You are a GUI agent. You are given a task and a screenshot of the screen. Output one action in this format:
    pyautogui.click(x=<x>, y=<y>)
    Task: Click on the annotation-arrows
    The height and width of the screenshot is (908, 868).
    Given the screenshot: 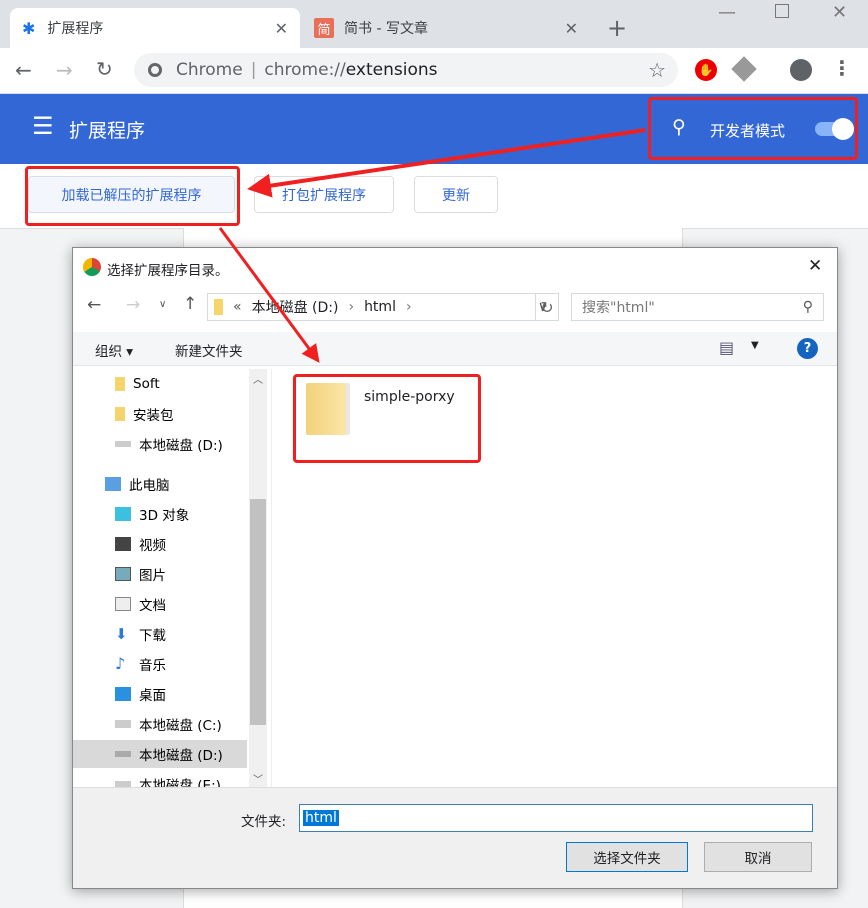 What is the action you would take?
    pyautogui.click(x=432, y=245)
    